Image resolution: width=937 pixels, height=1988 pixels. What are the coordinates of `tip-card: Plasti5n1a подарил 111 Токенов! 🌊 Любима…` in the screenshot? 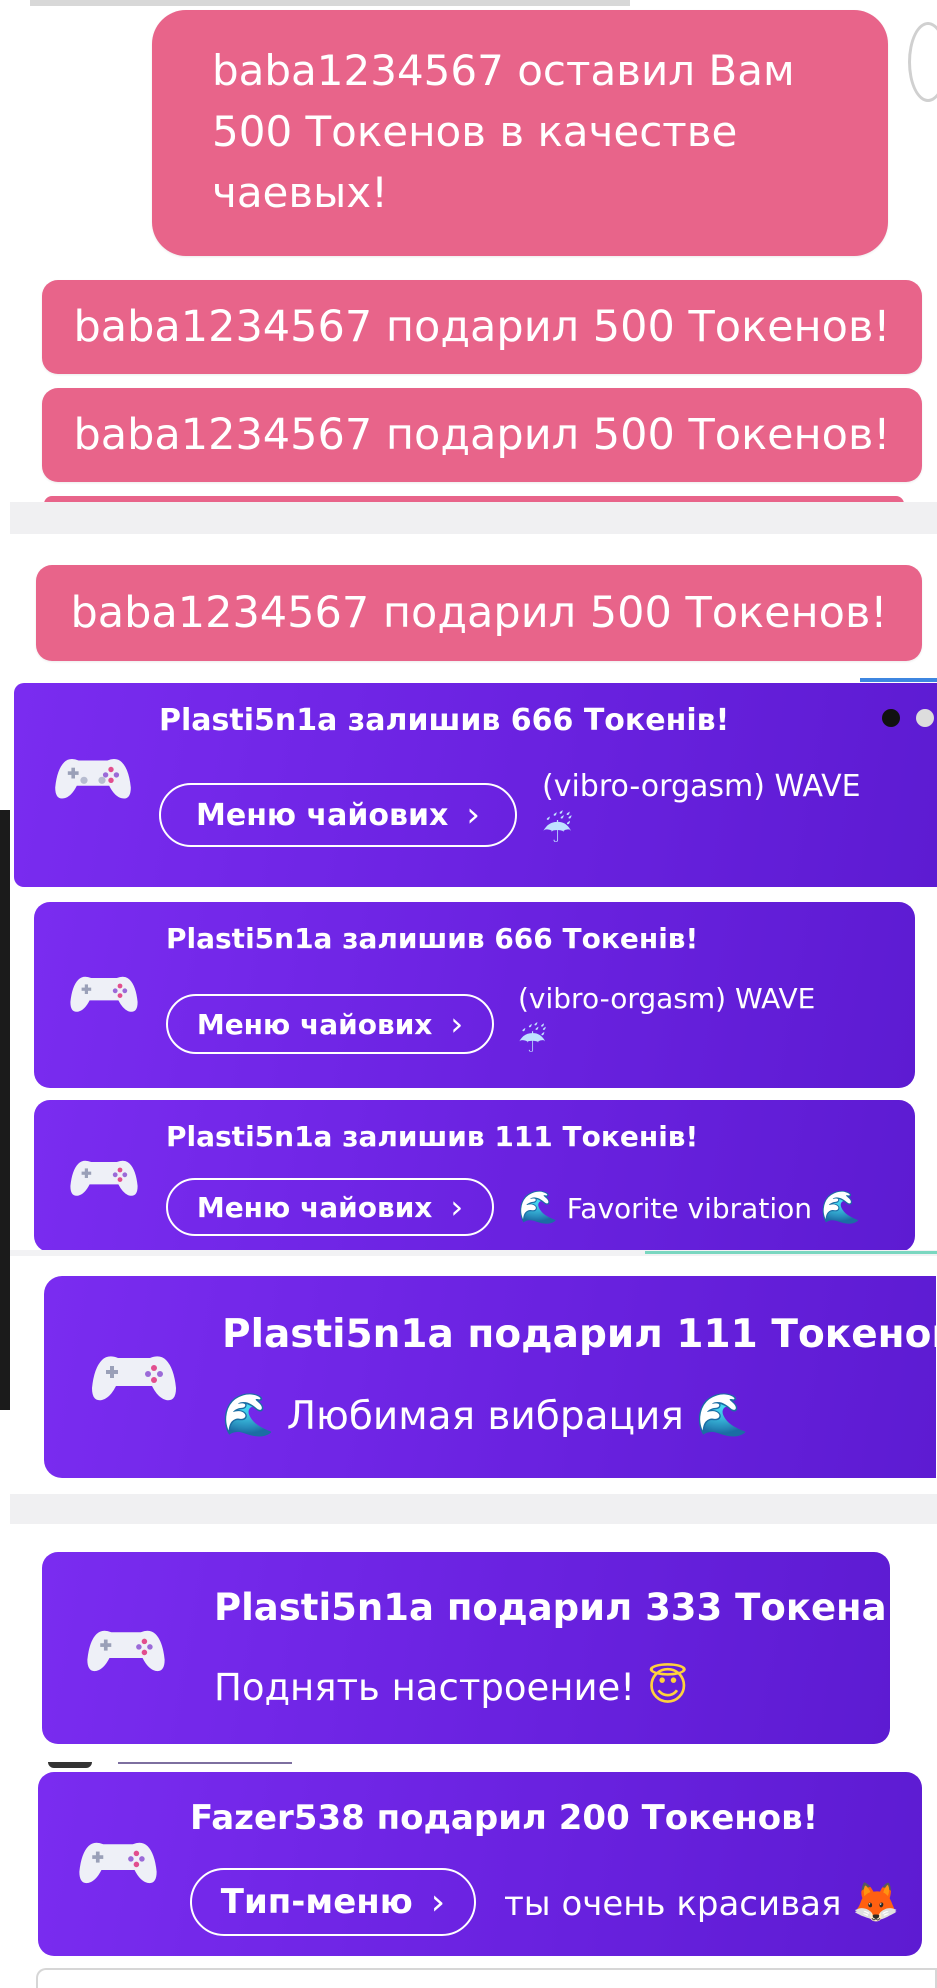 It's located at (490, 1377).